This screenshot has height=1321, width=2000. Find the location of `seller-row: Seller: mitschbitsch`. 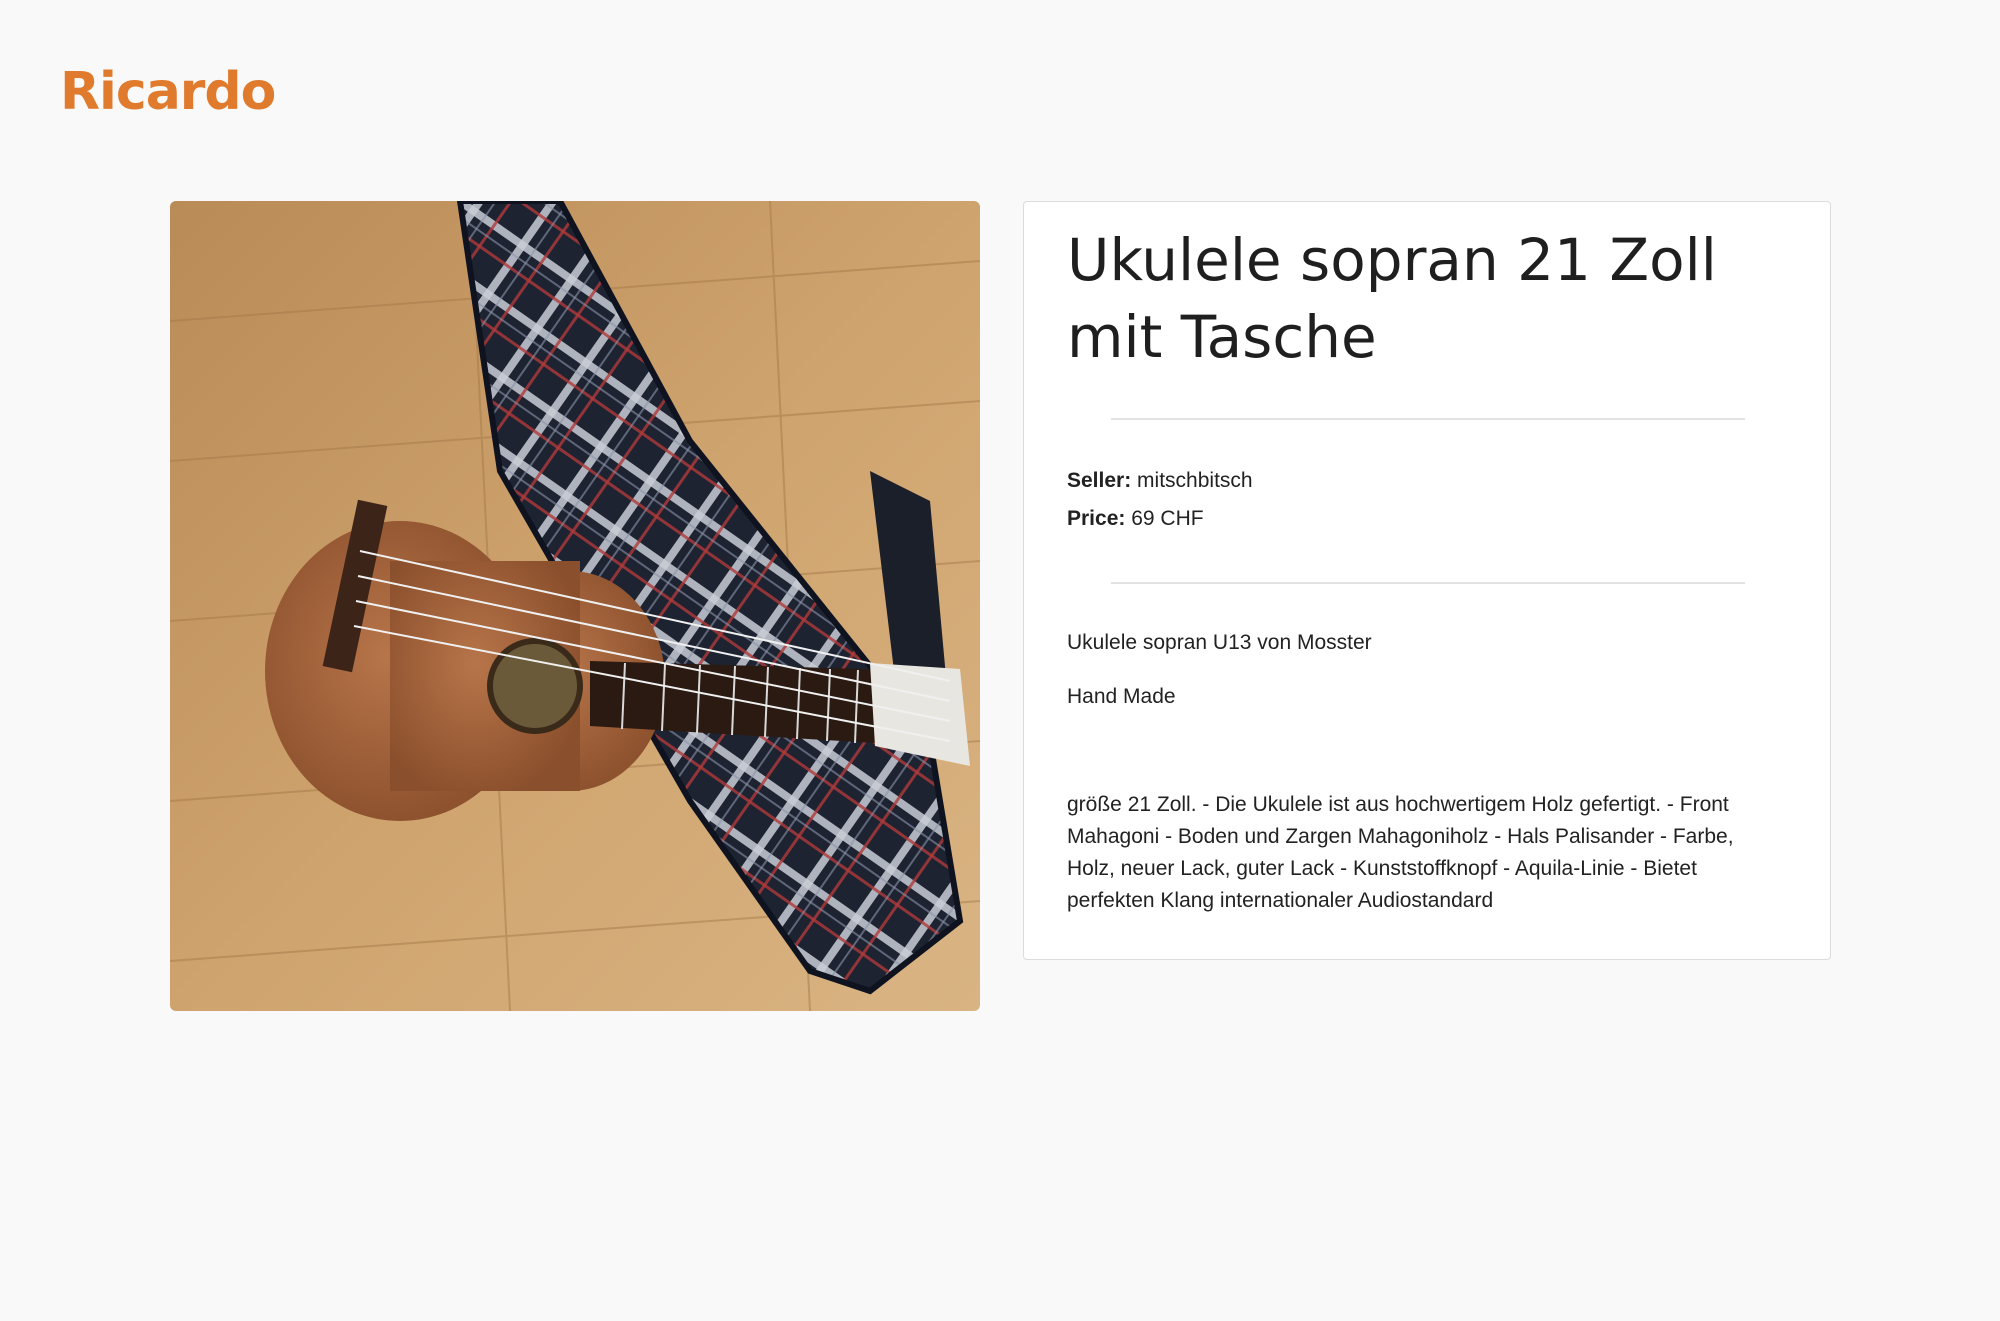

seller-row: Seller: mitschbitsch is located at coordinates (1160, 481).